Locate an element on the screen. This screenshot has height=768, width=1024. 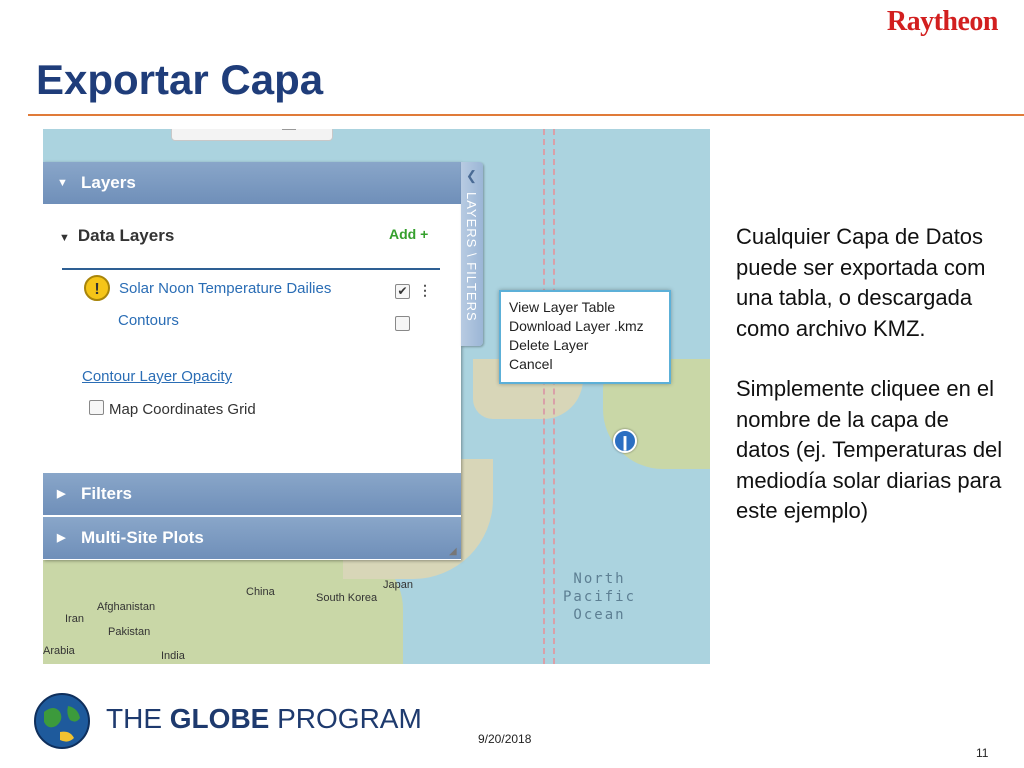
map-label-afghanistan: Afghanistan is located at coordinates (126, 607).